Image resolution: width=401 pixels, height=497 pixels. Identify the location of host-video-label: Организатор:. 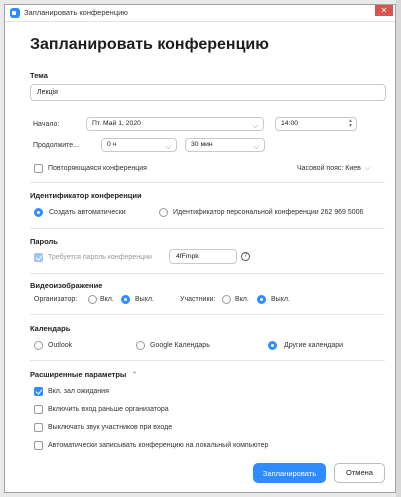
(56, 299).